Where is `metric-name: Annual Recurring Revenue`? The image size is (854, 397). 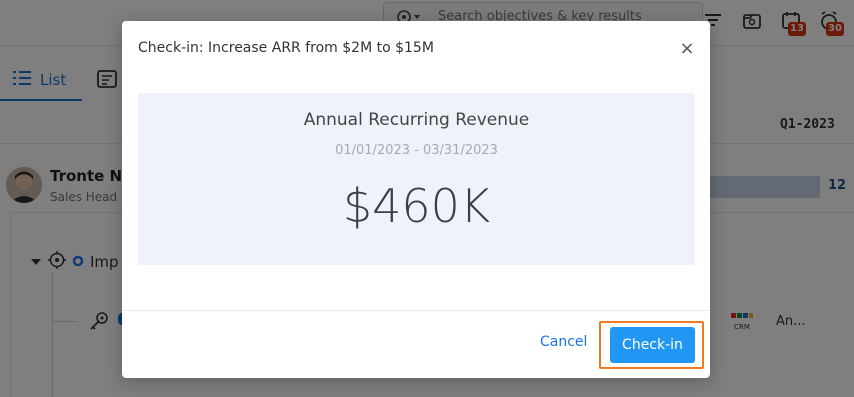
metric-name: Annual Recurring Revenue is located at coordinates (416, 120).